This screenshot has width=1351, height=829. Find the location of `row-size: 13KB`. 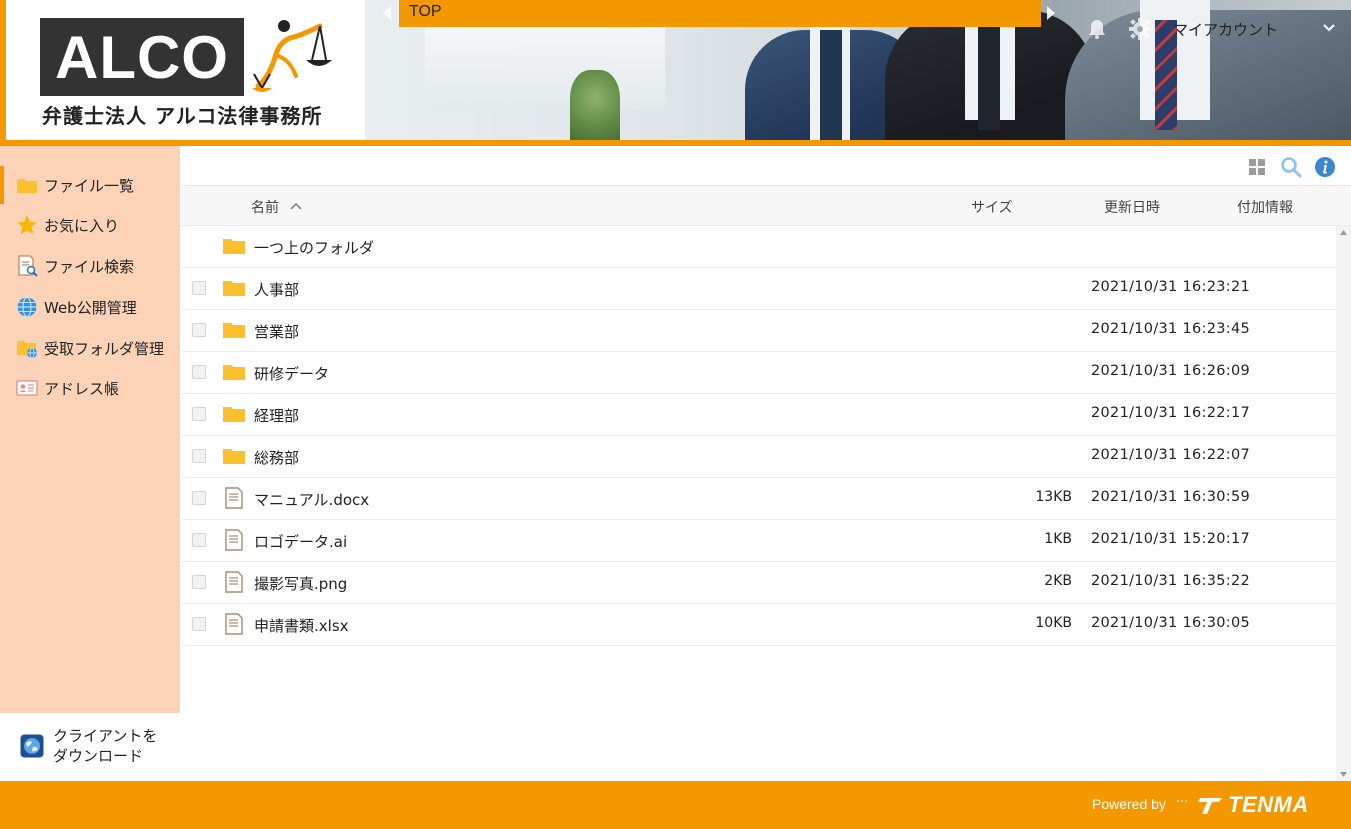

row-size: 13KB is located at coordinates (1053, 497).